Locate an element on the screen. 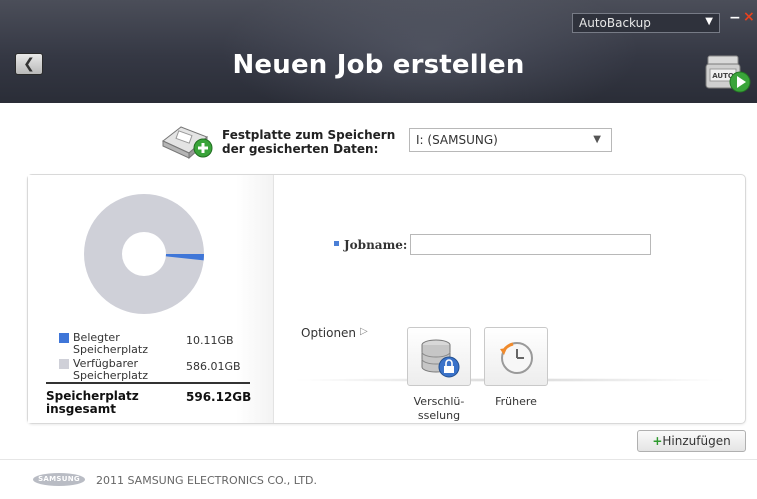  previous-version-option-label: Frühere is located at coordinates (516, 401).